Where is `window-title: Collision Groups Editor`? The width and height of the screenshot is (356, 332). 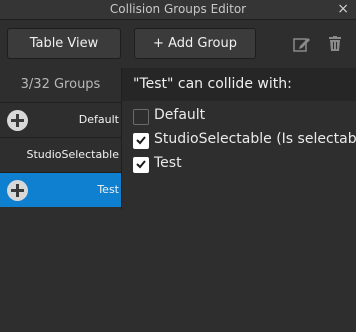
window-title: Collision Groups Editor is located at coordinates (178, 9).